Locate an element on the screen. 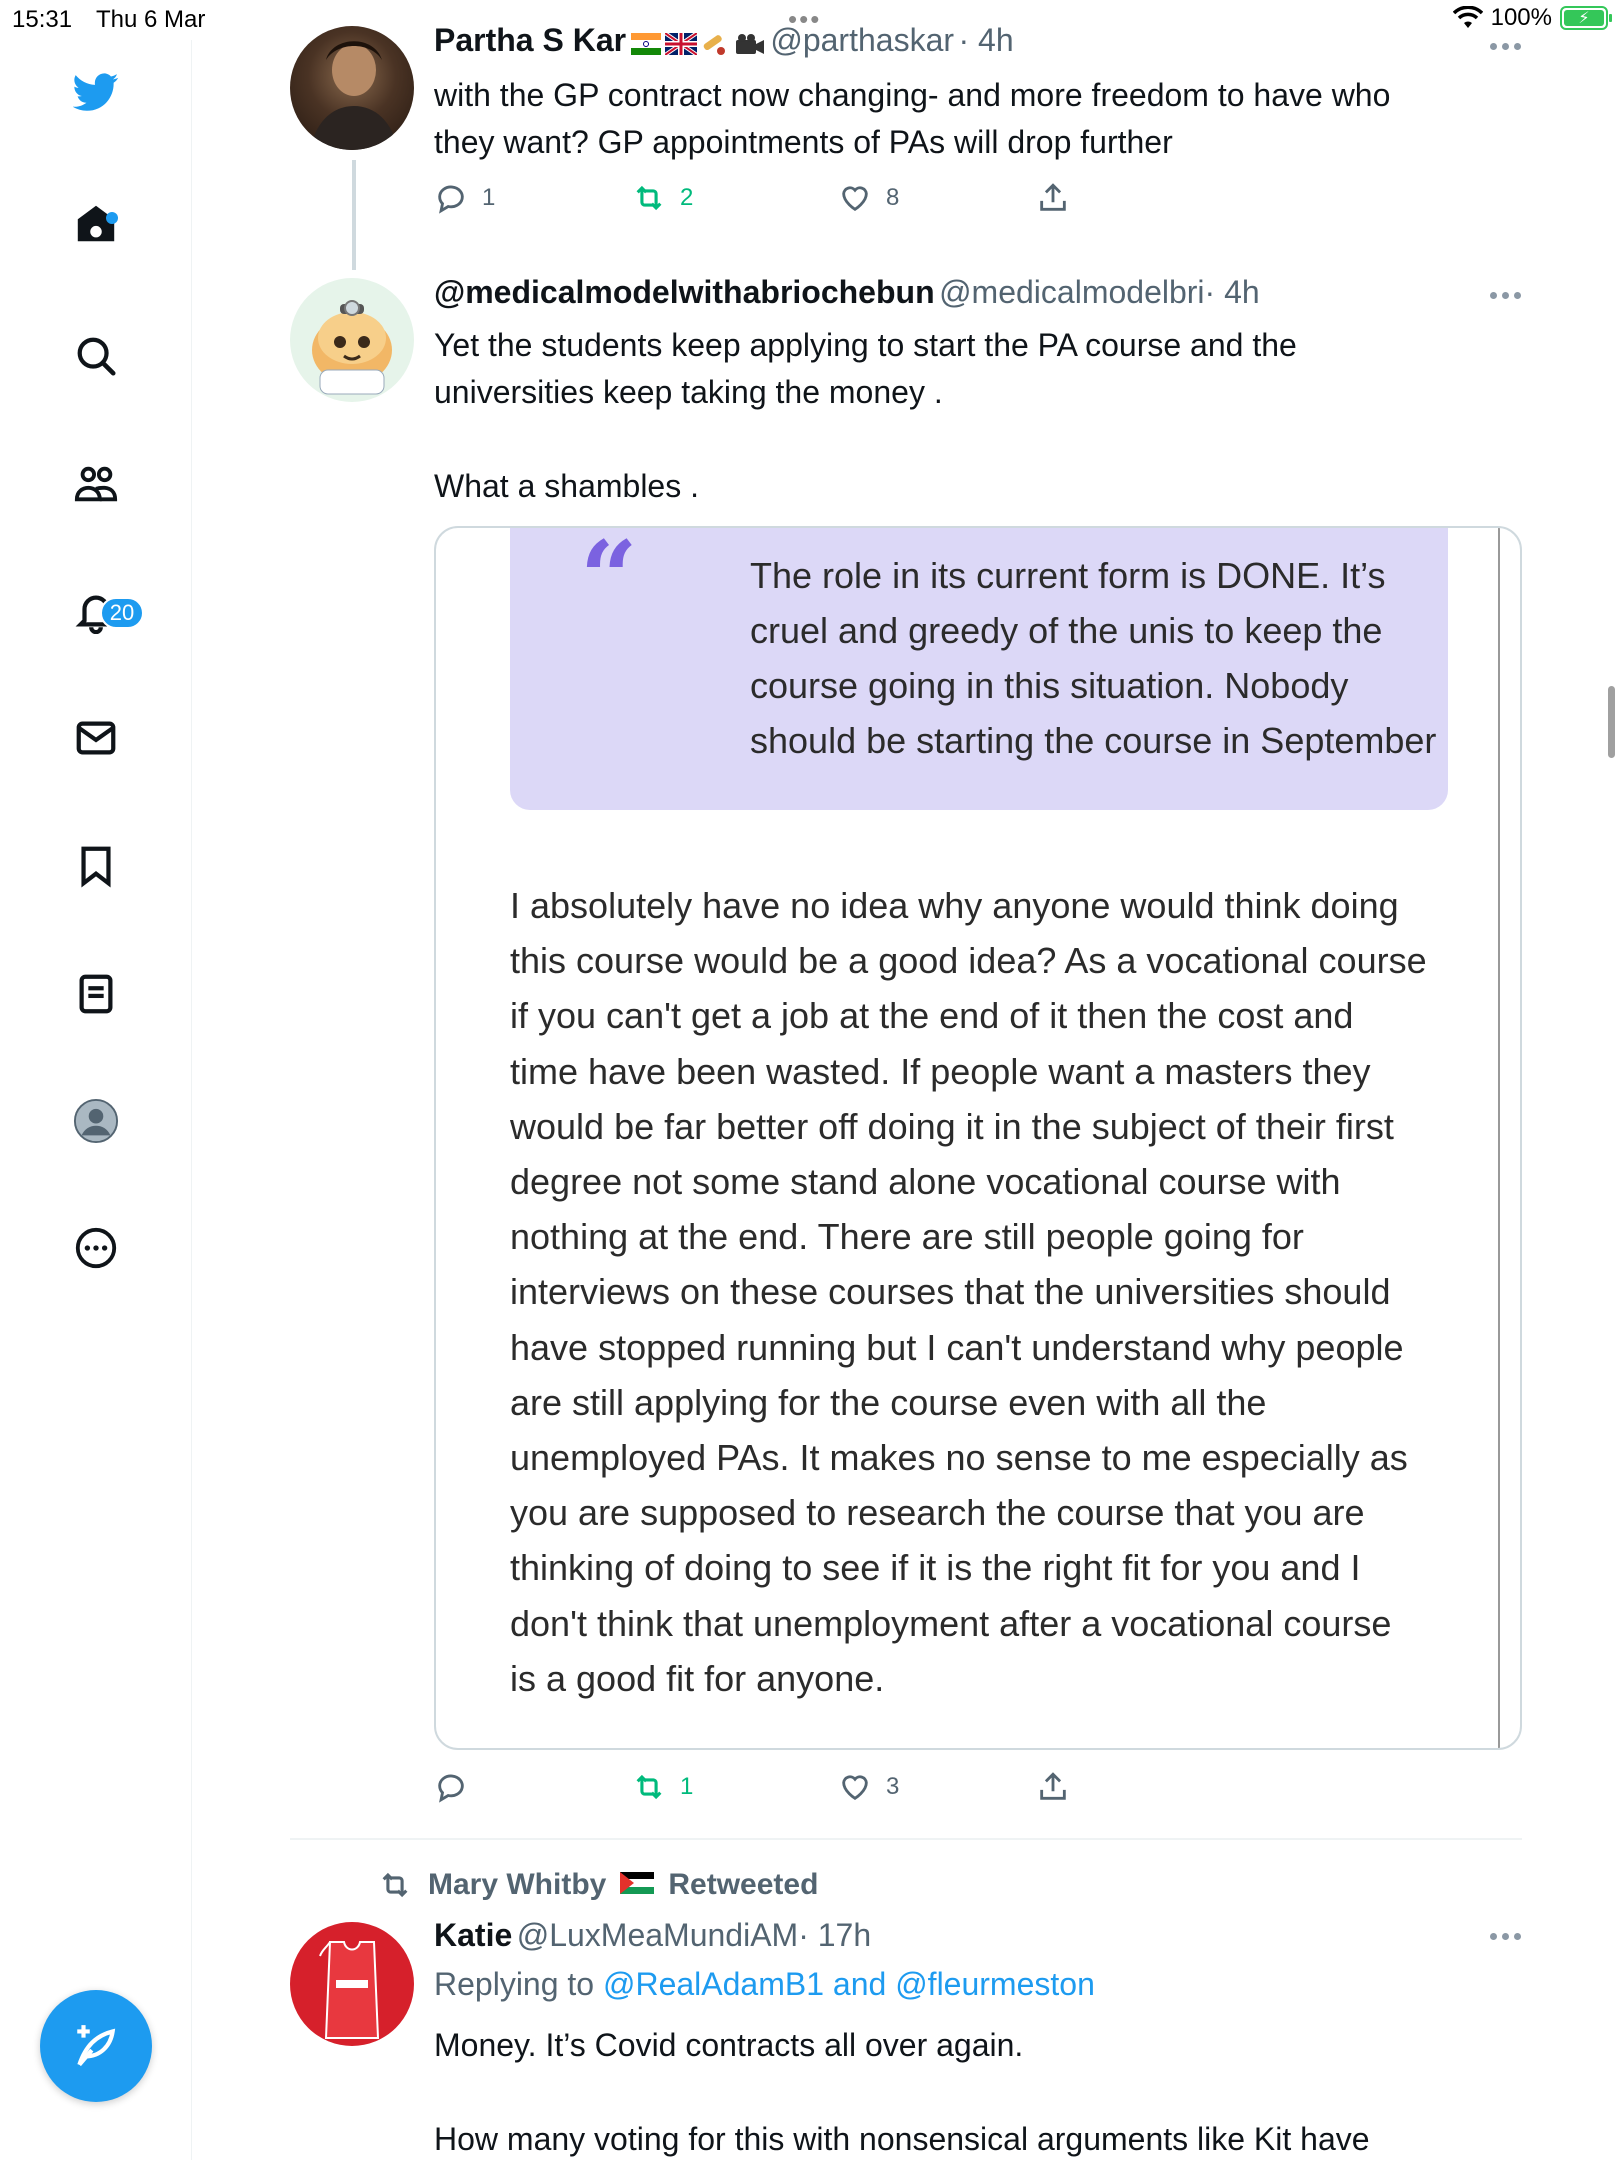 This screenshot has width=1620, height=2160. palestine-flag-icon is located at coordinates (637, 1885).